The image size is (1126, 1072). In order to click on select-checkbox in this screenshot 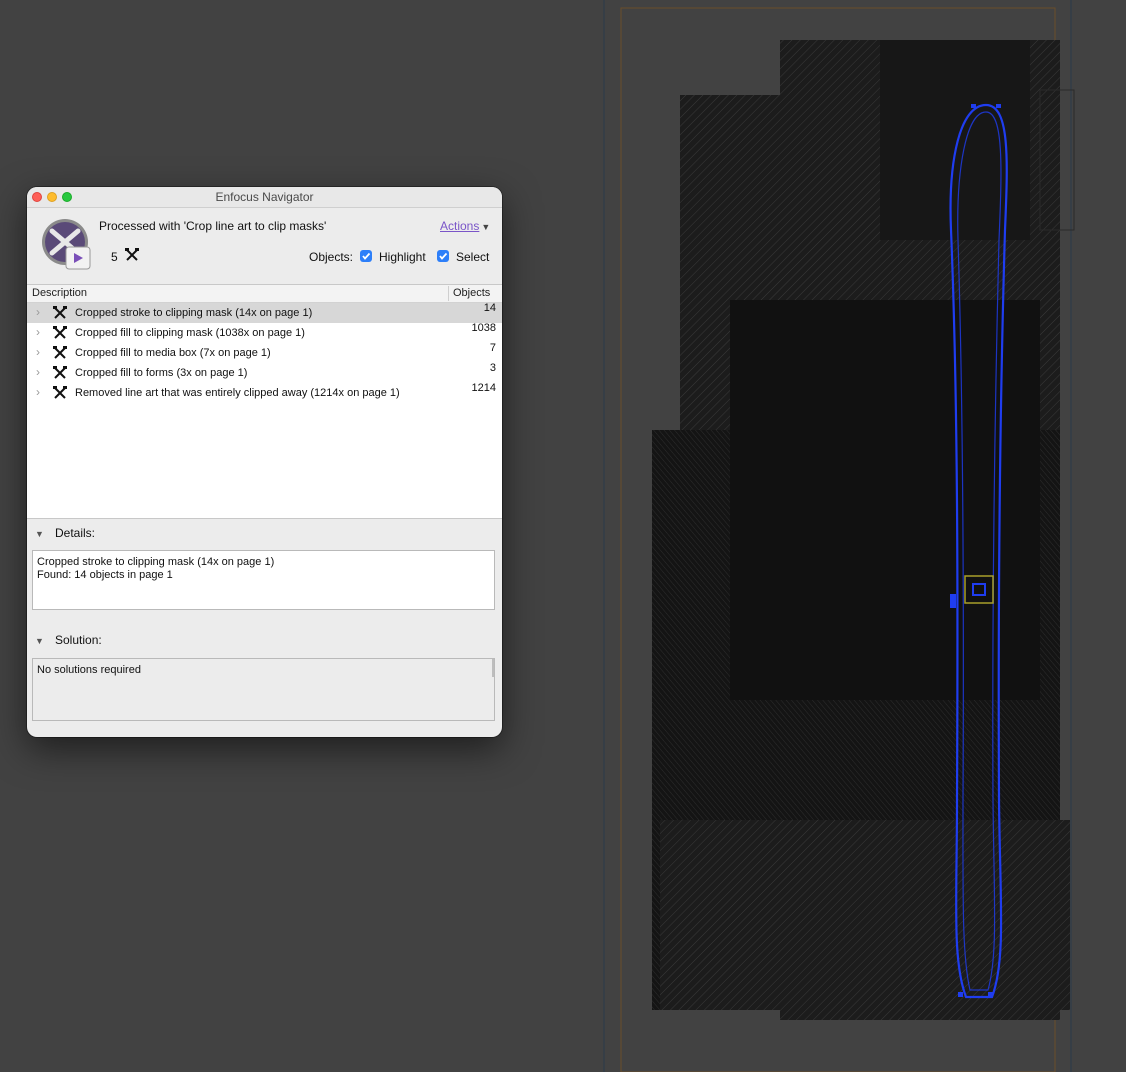, I will do `click(443, 256)`.